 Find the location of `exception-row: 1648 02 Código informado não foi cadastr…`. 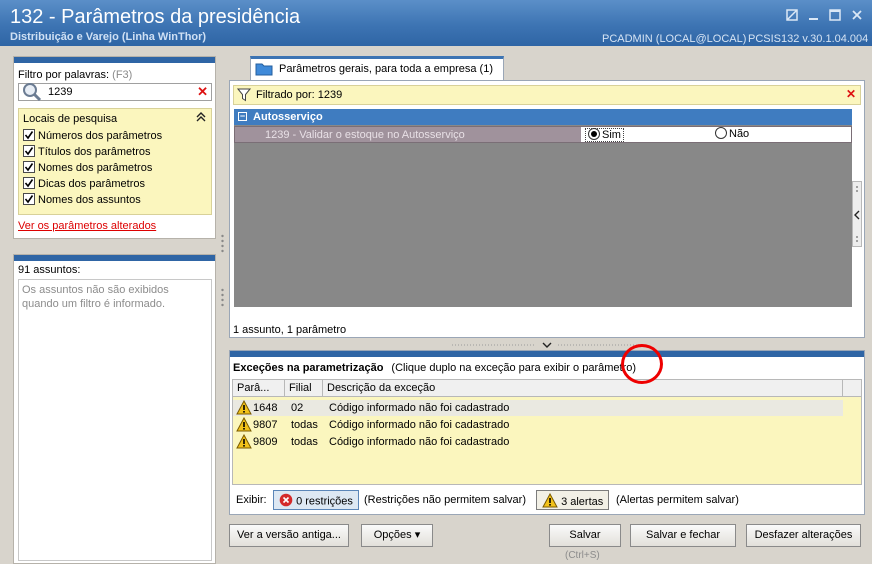

exception-row: 1648 02 Código informado não foi cadastr… is located at coordinates (538, 408).